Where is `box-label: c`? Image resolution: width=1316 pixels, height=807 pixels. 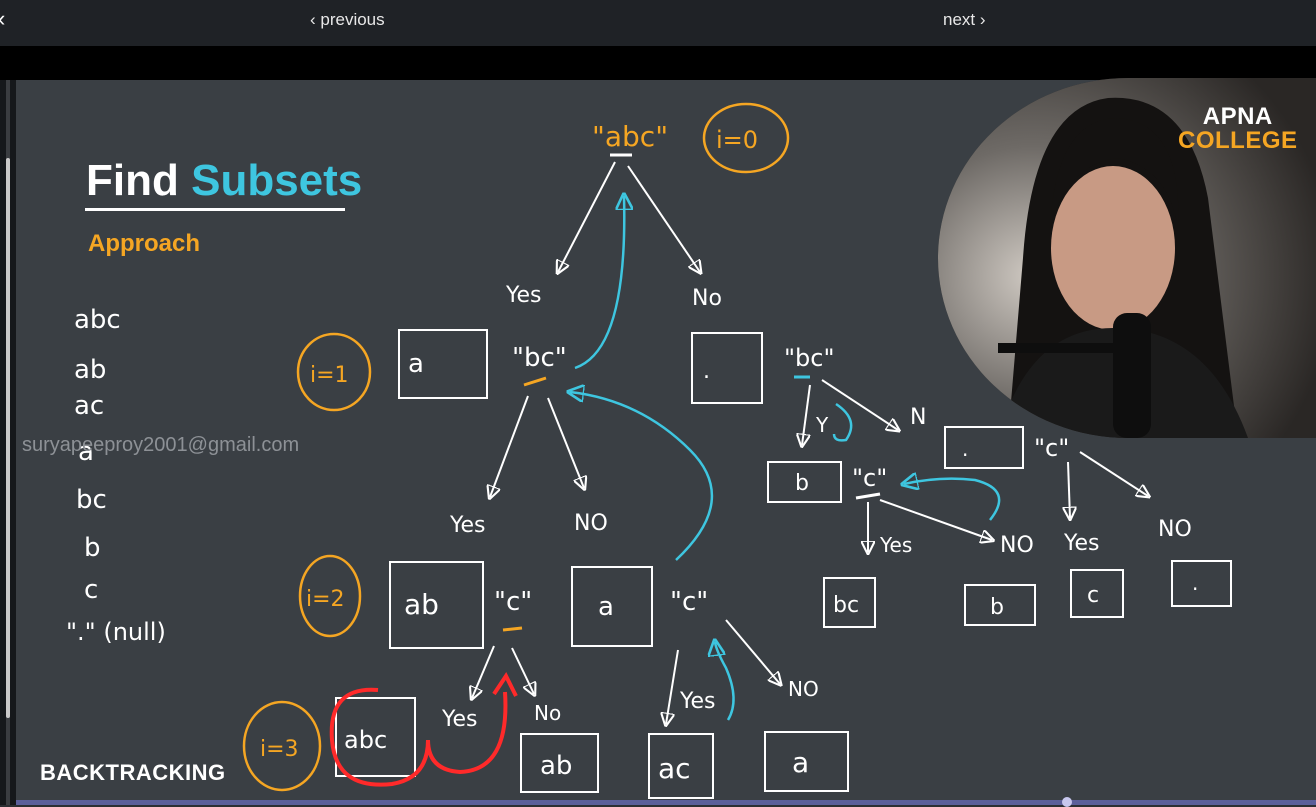
box-label: c is located at coordinates (1093, 595).